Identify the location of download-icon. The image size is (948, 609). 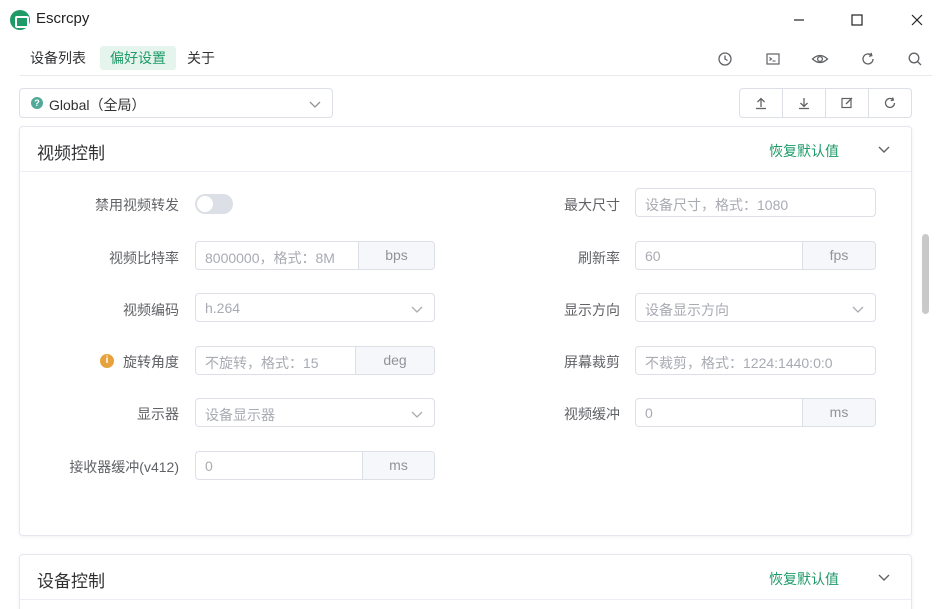
(804, 104).